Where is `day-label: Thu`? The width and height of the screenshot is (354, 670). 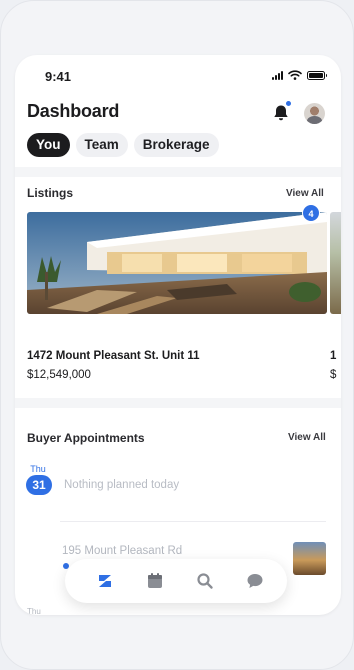 day-label: Thu is located at coordinates (38, 469).